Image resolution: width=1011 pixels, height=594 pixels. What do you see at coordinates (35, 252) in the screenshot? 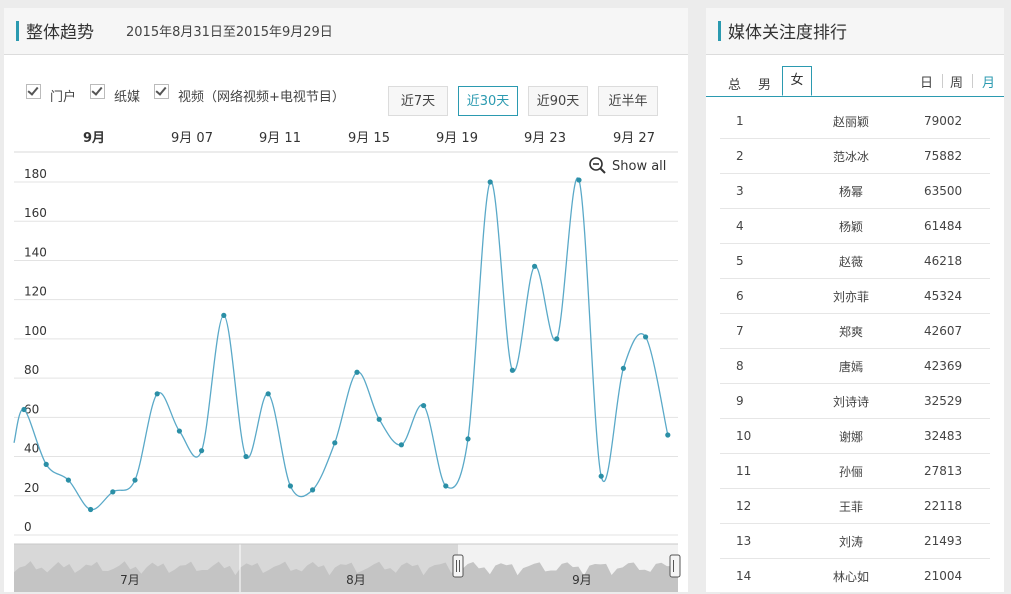
I see `y-tick-label: 140` at bounding box center [35, 252].